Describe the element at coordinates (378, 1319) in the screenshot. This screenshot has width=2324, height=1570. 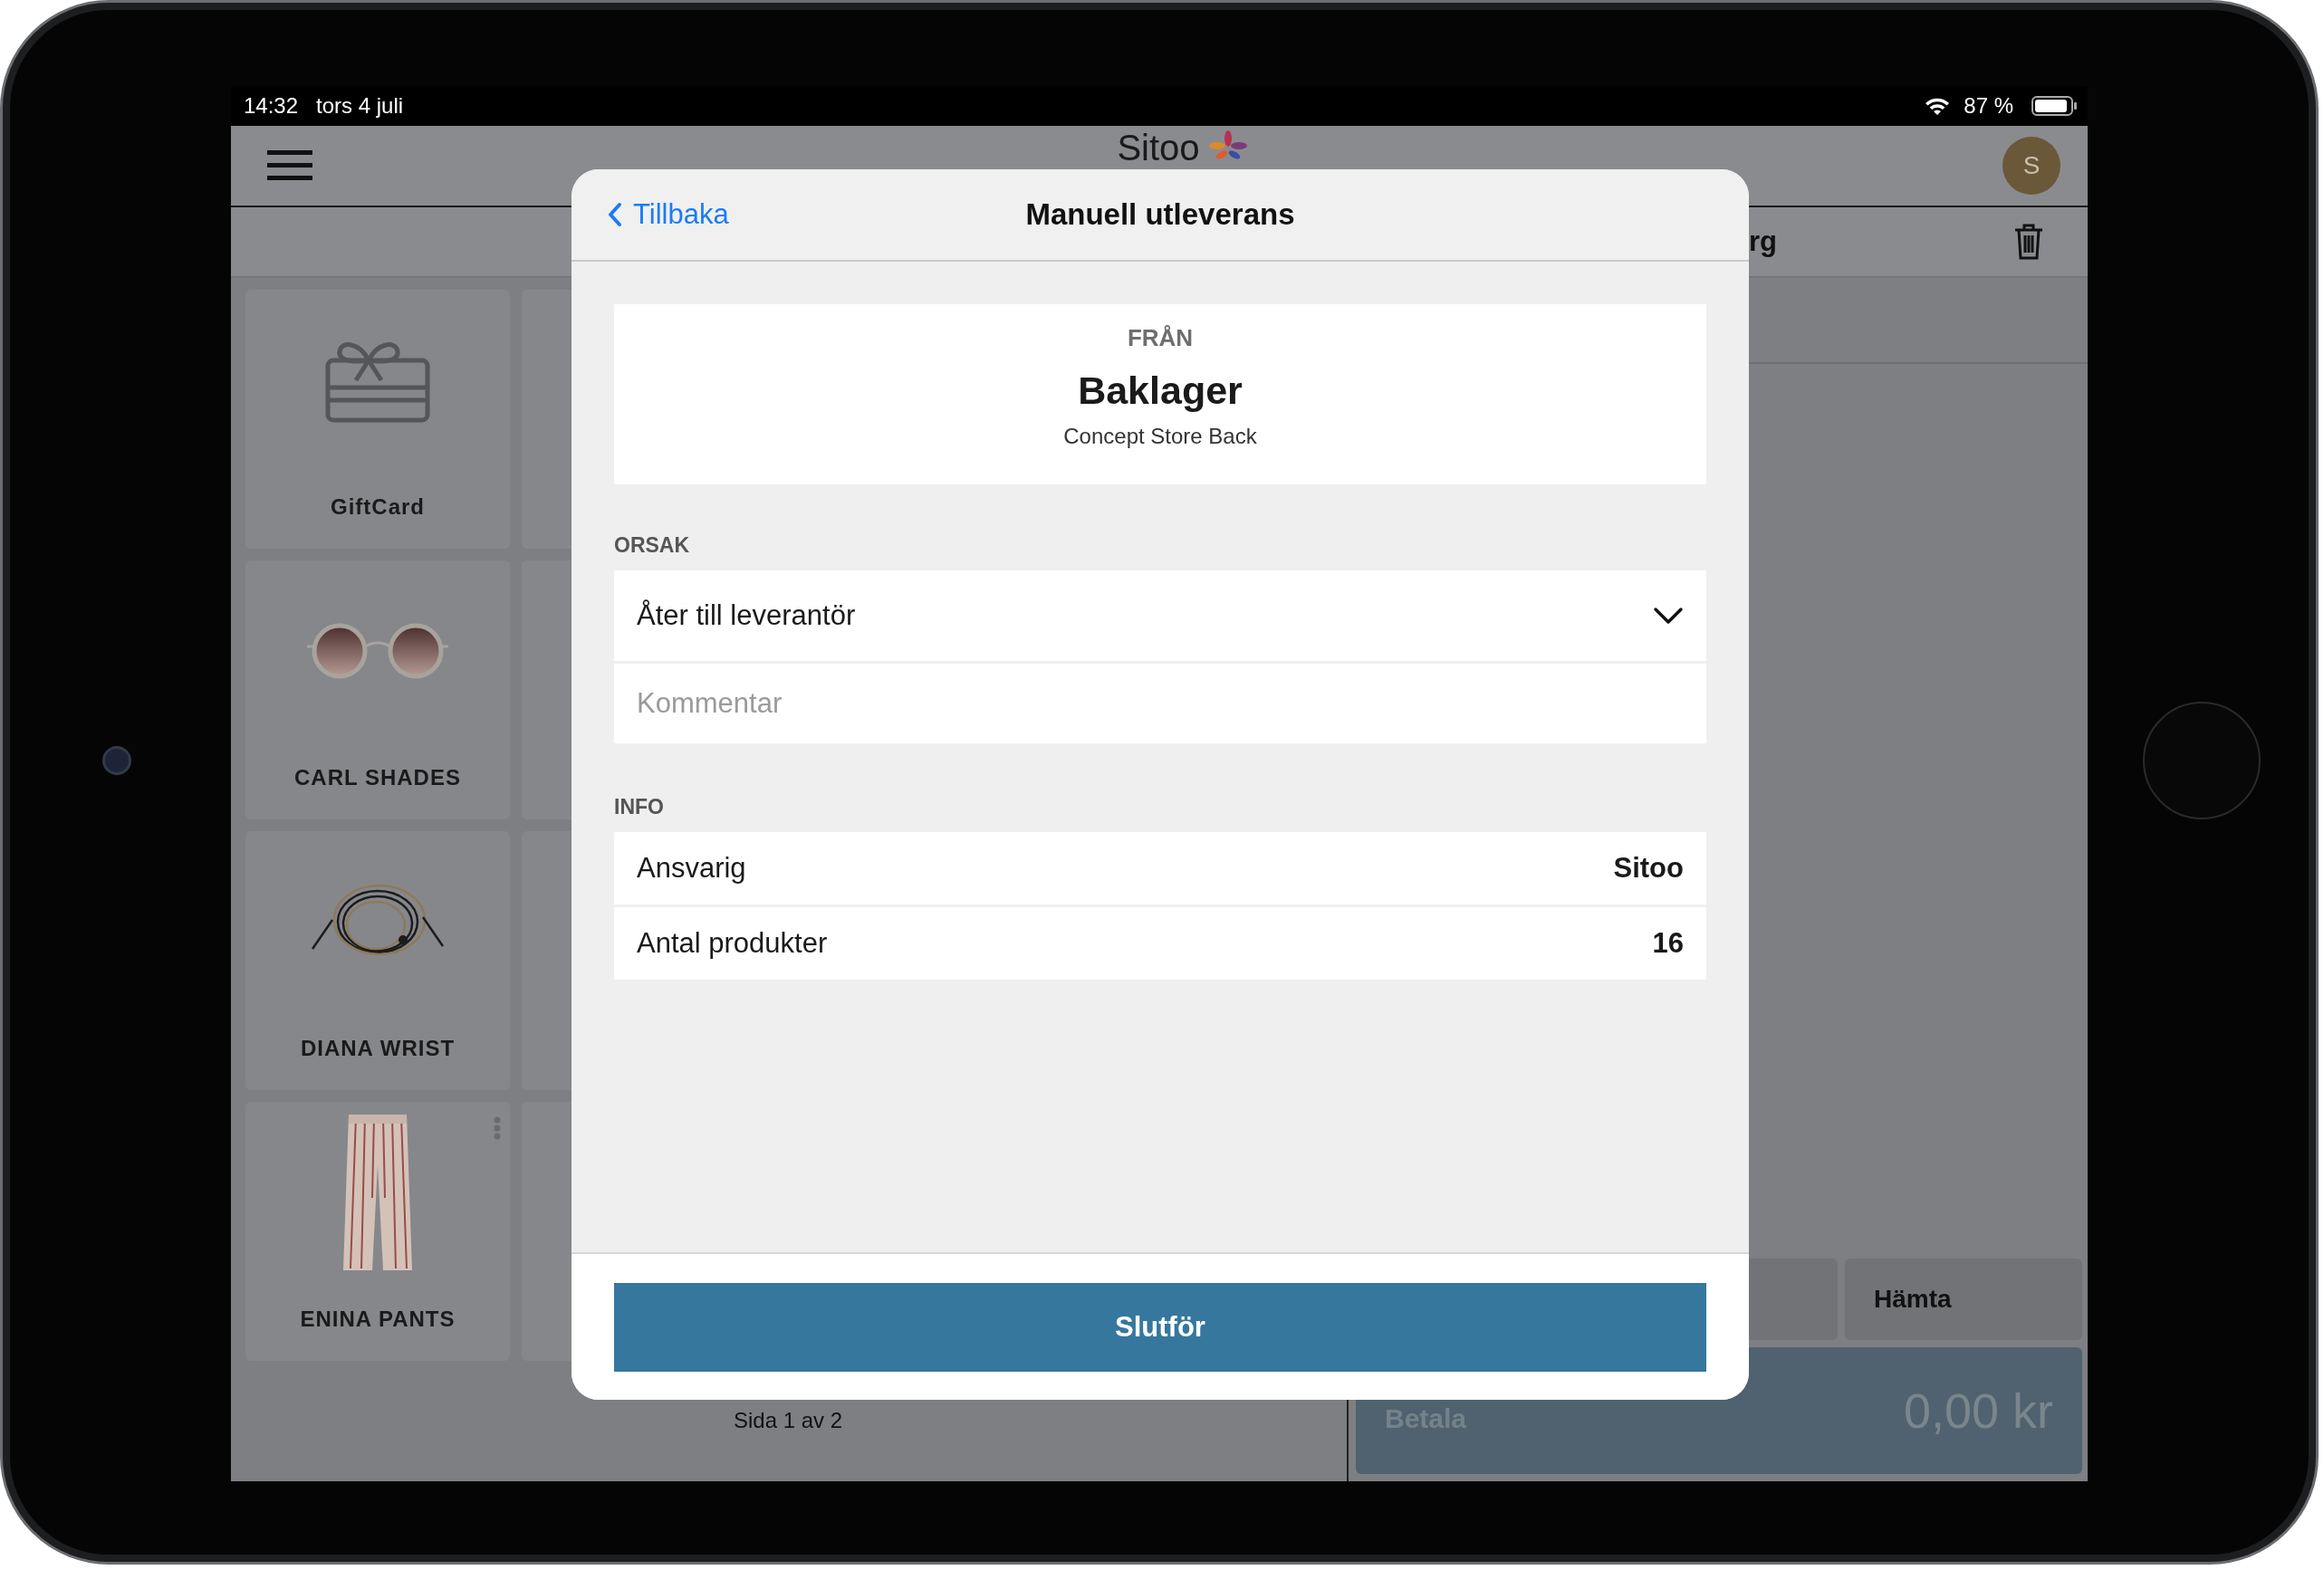
I see `product-name: ENINA PANTS` at that location.